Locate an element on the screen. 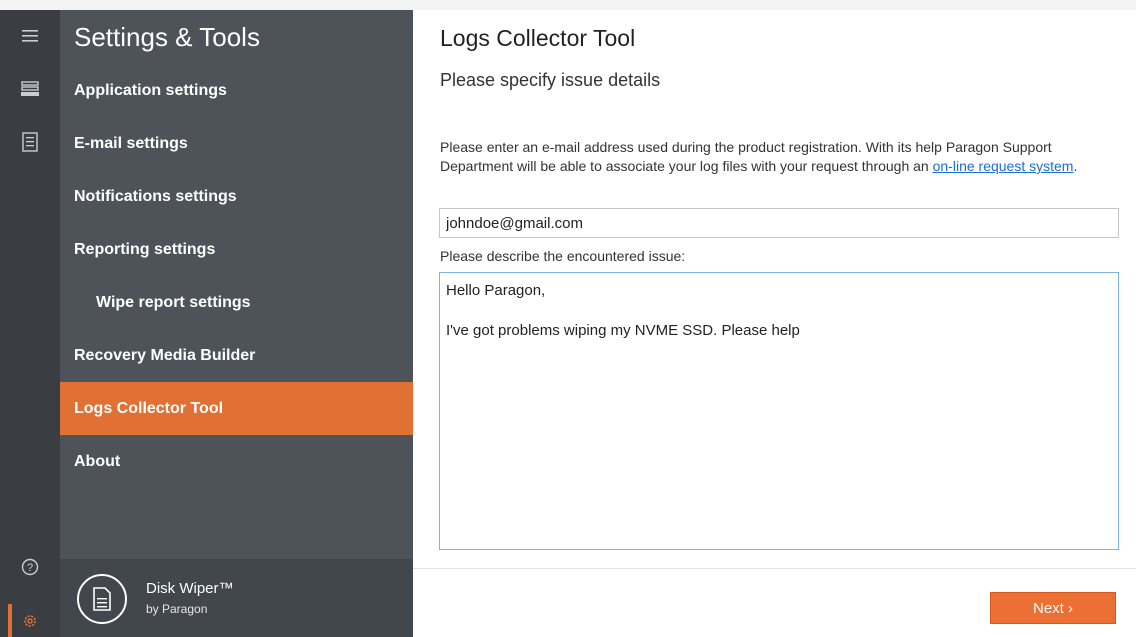 The width and height of the screenshot is (1136, 637). product-name: Disk Wiper™ is located at coordinates (190, 588).